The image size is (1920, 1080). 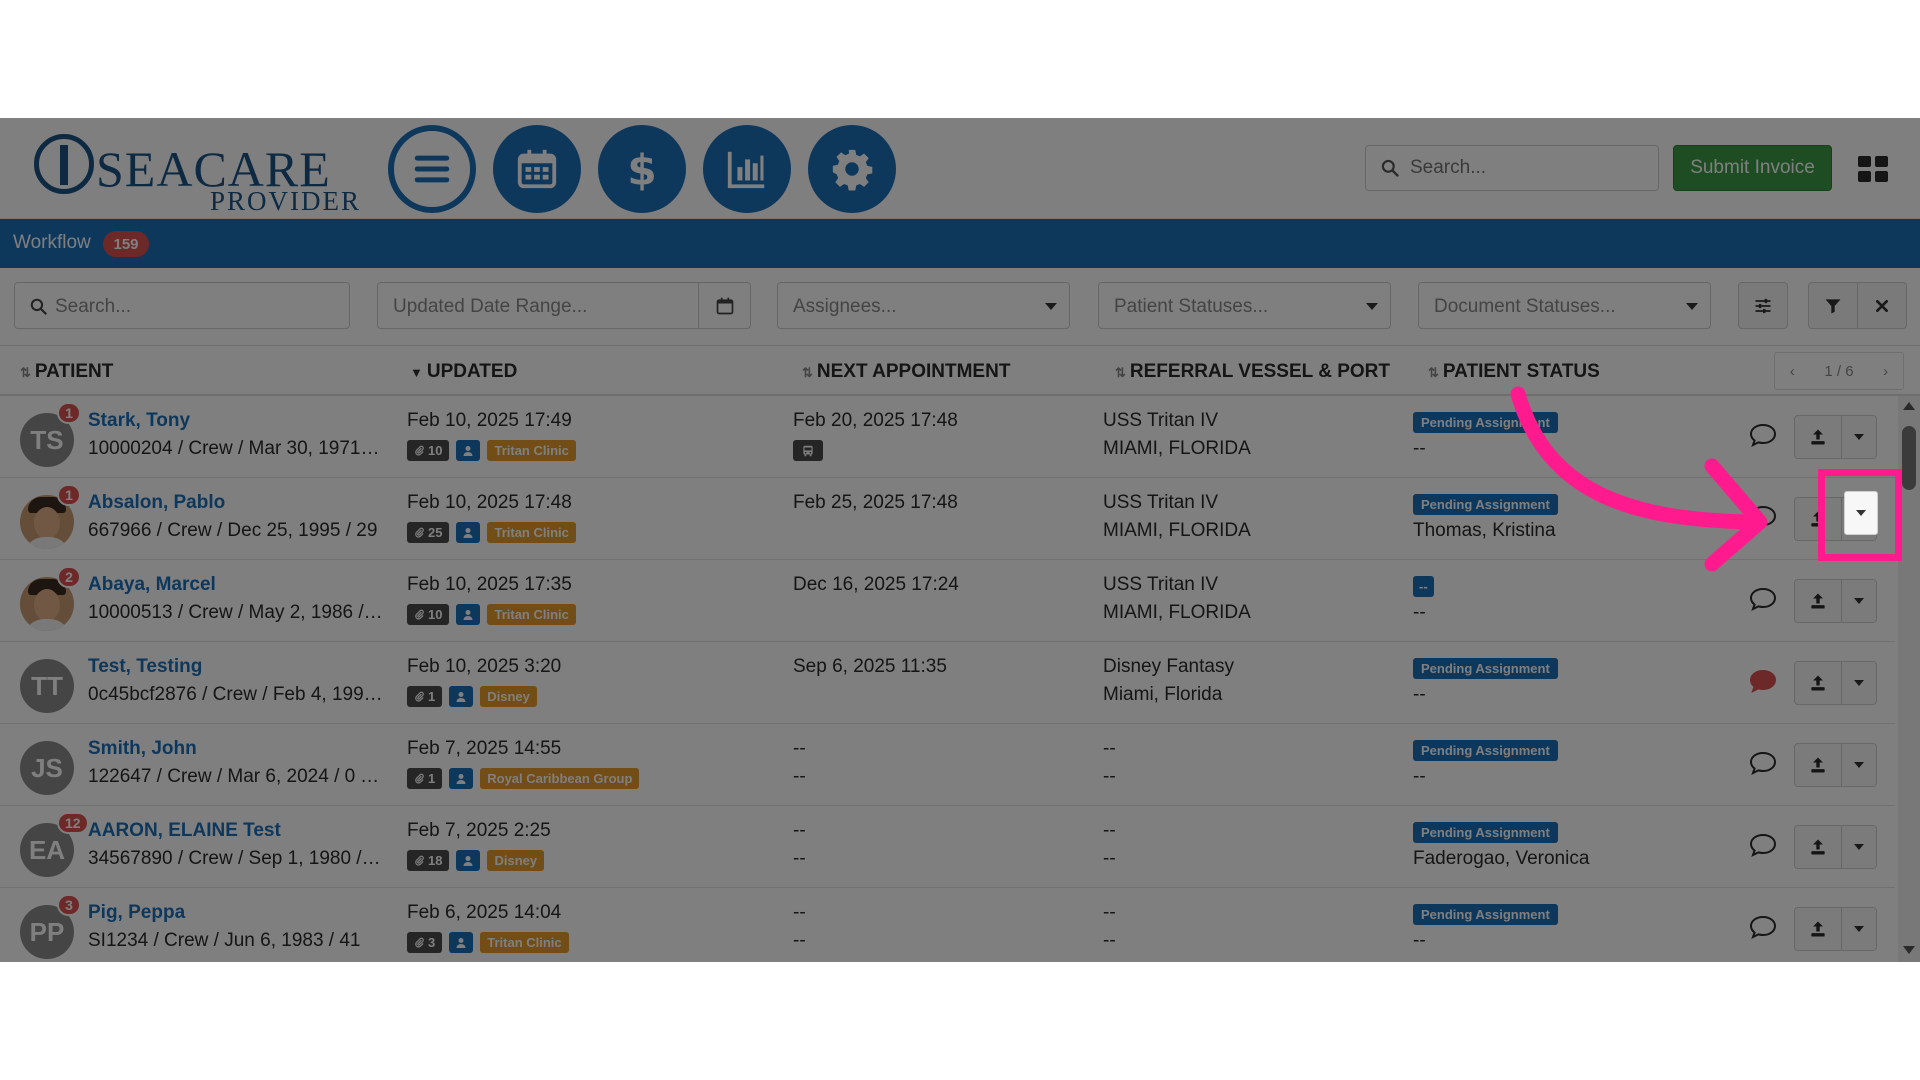 I want to click on column-header-updated: ▼ UPDATED, so click(x=463, y=372).